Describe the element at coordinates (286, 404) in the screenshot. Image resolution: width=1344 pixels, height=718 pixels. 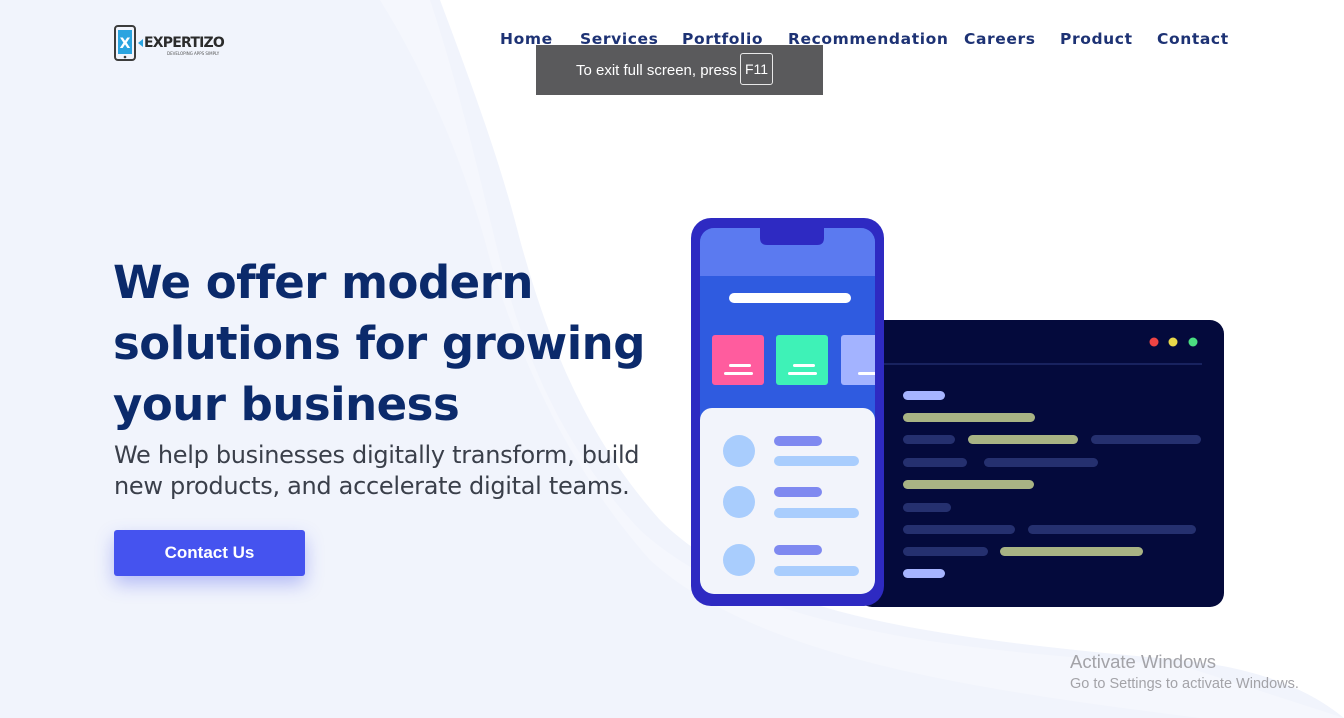
I see `hero-title-line-3: your business` at that location.